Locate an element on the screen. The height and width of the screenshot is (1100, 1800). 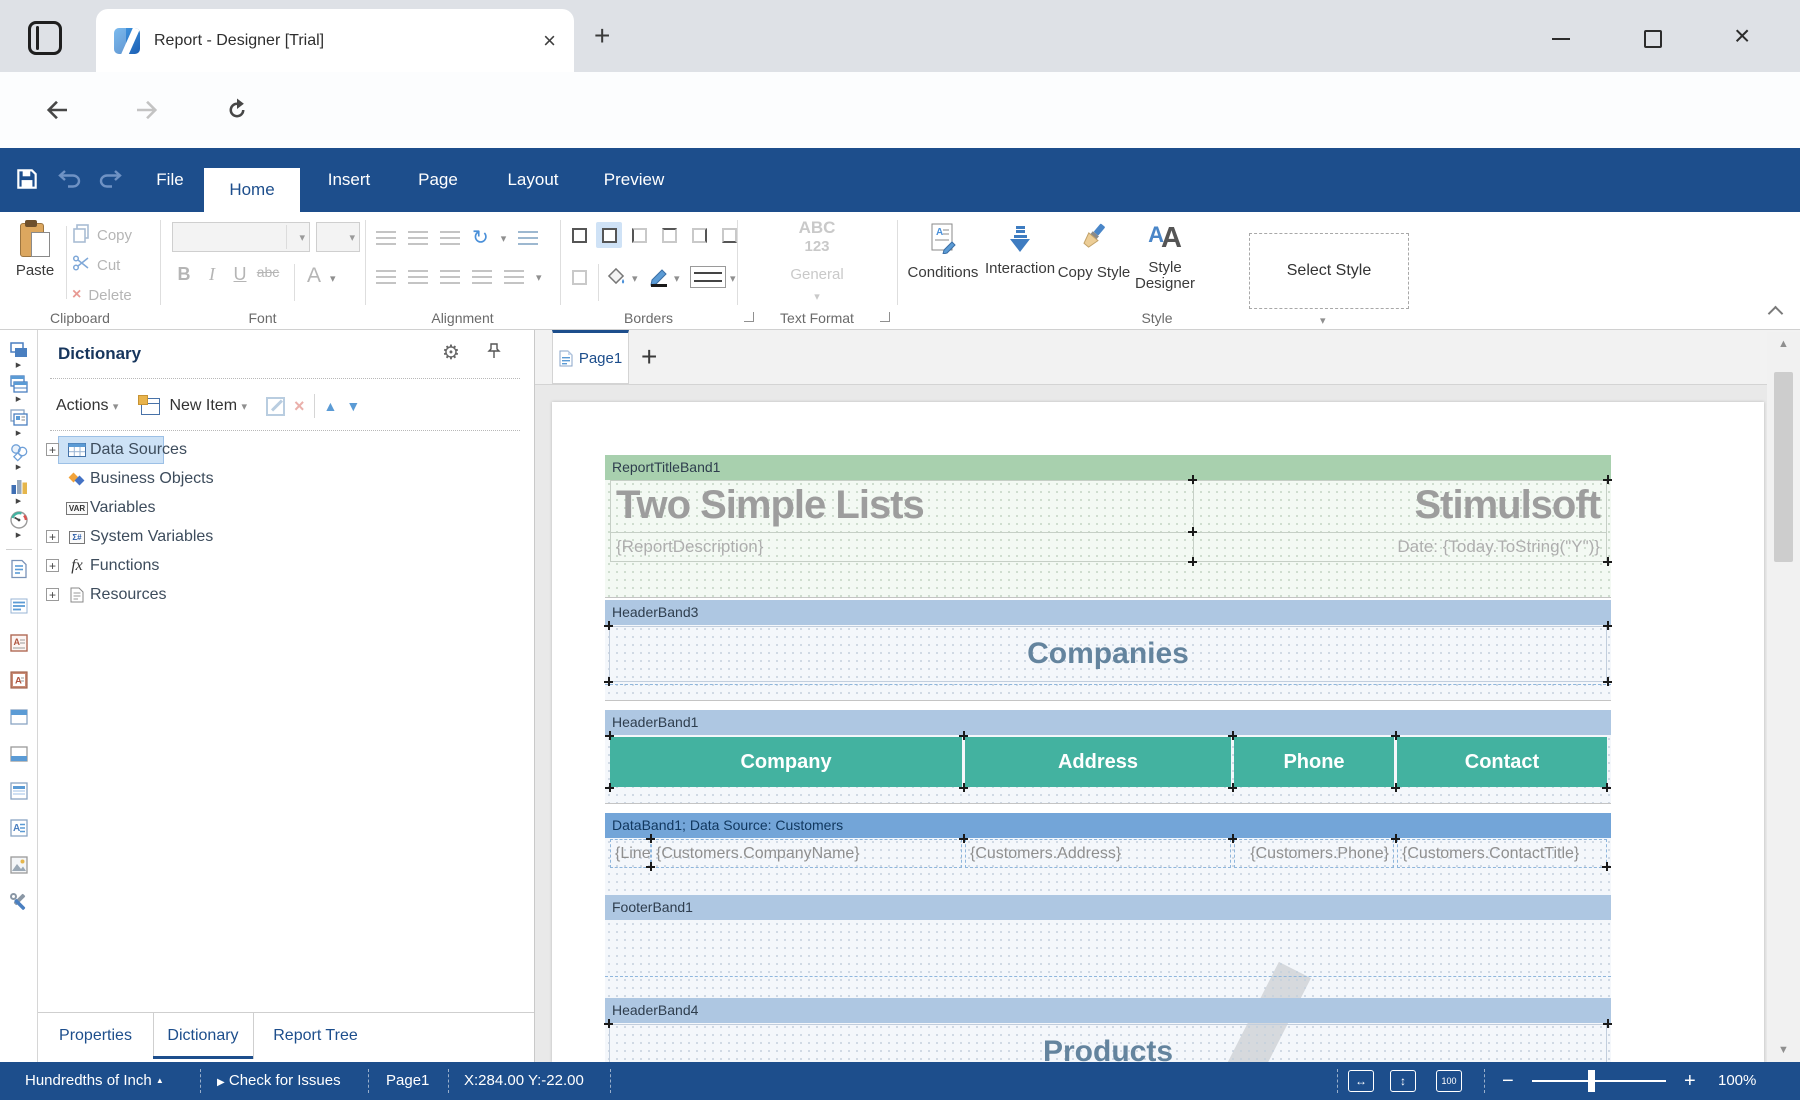
panel-top-component-icon is located at coordinates (19, 719).